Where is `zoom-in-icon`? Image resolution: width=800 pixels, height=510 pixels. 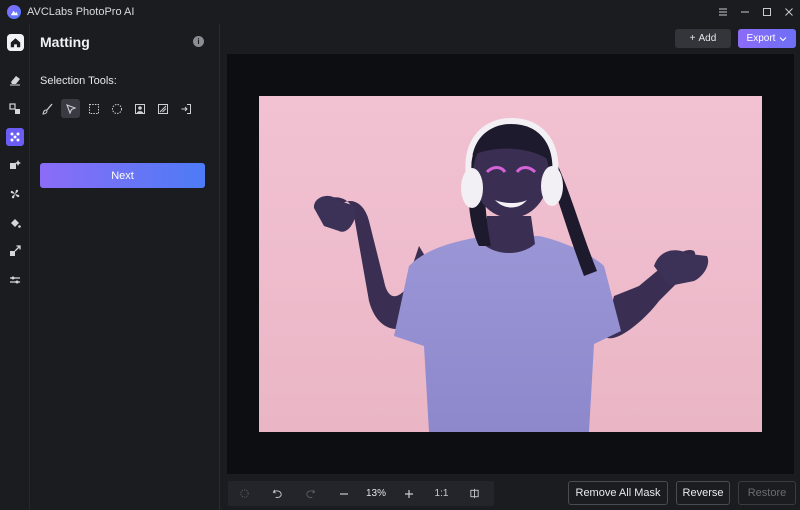 zoom-in-icon is located at coordinates (408, 493).